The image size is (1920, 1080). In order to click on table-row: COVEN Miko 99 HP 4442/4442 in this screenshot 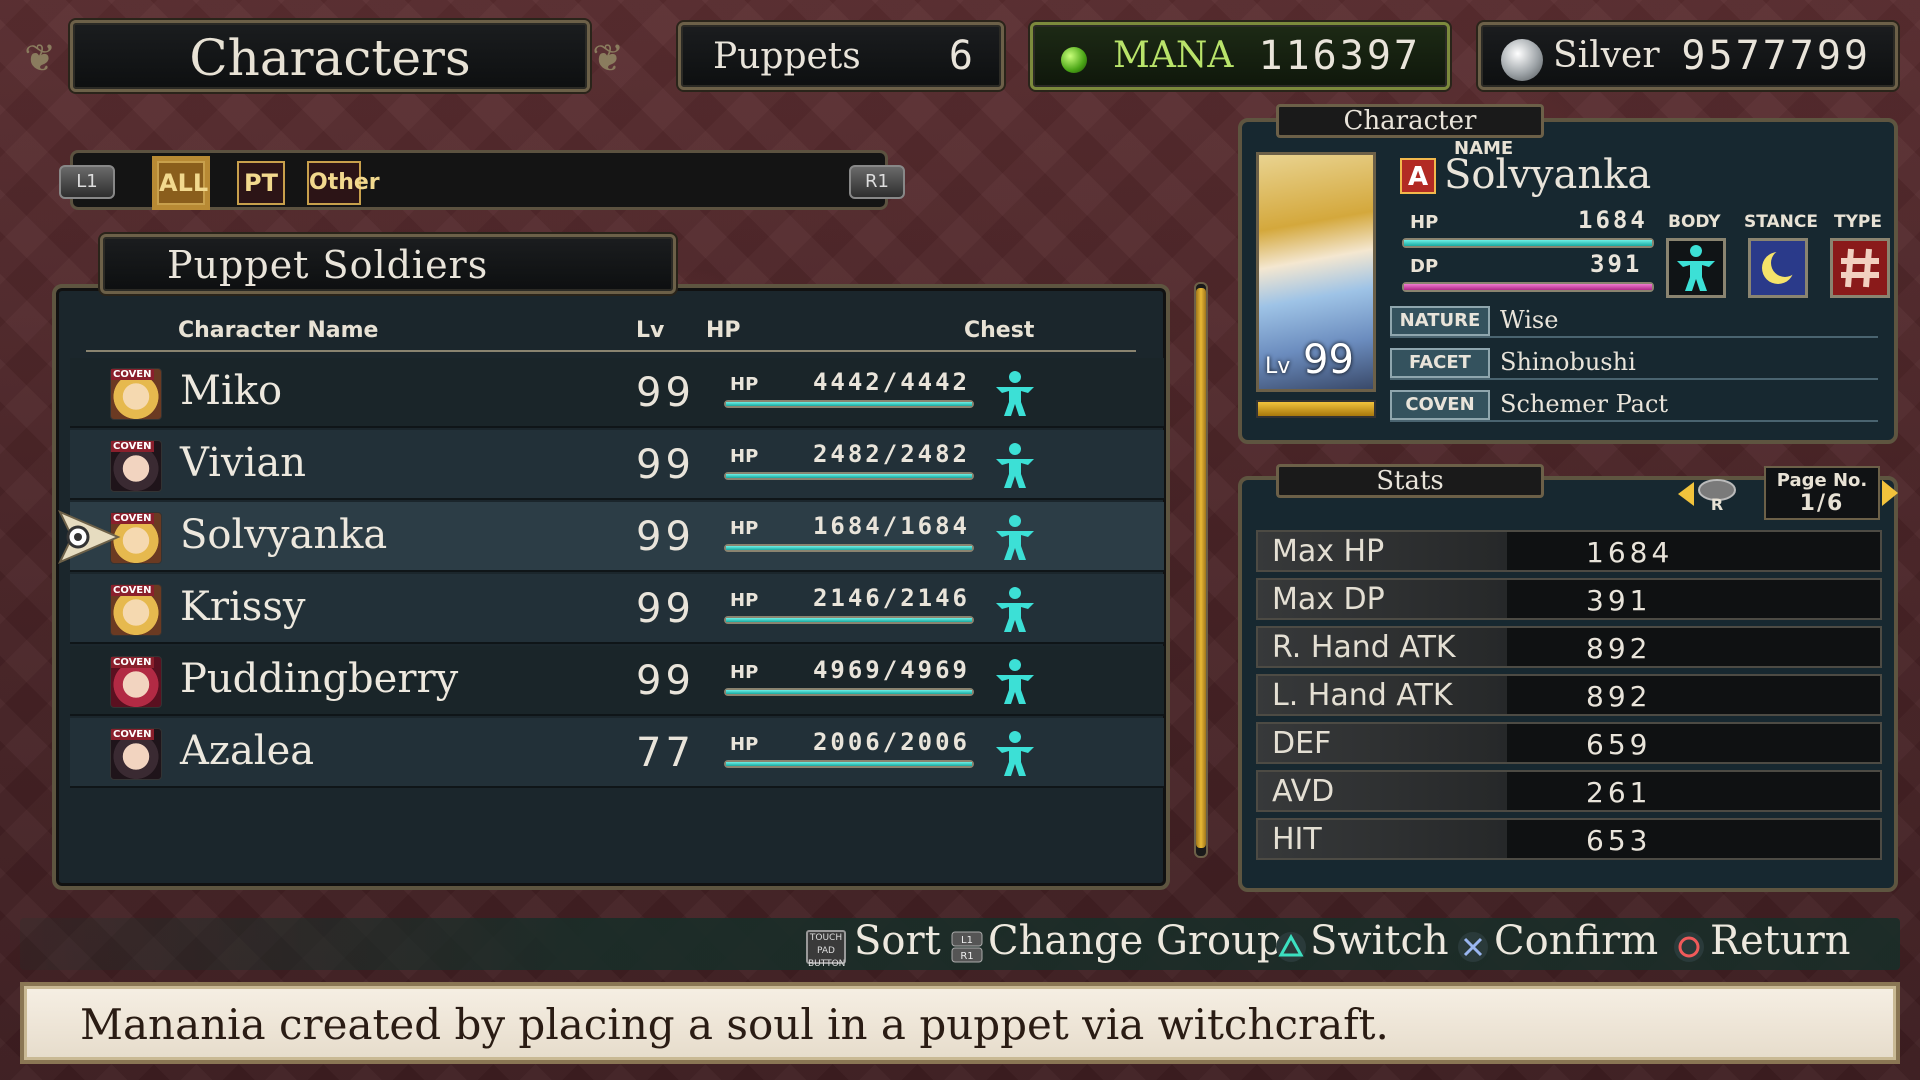, I will do `click(617, 393)`.